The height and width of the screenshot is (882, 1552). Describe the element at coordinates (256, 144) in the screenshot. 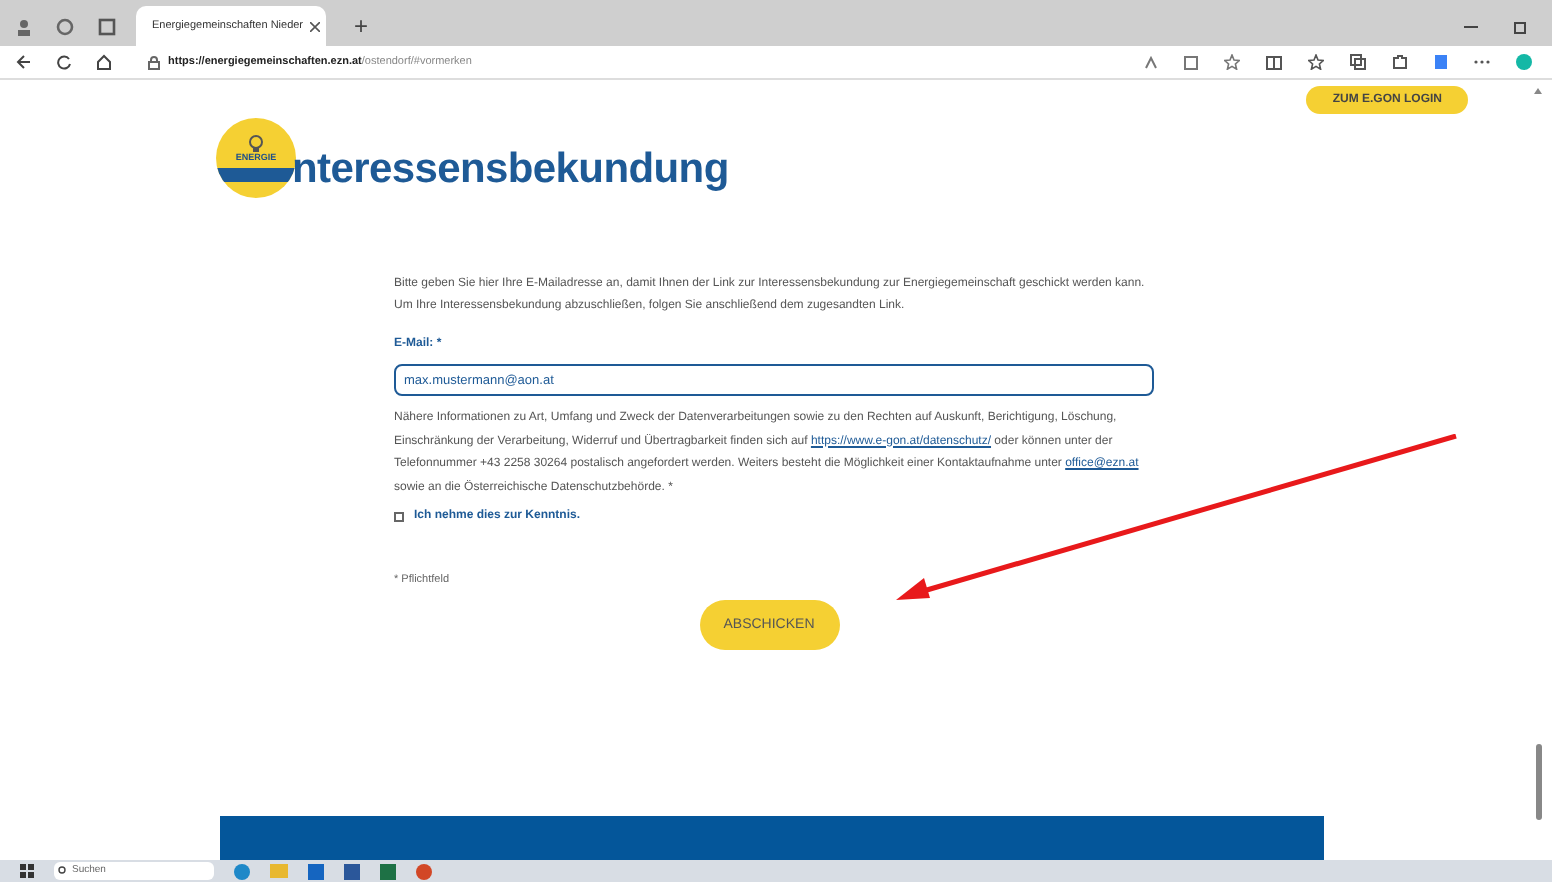

I see `lightbulb-icon` at that location.